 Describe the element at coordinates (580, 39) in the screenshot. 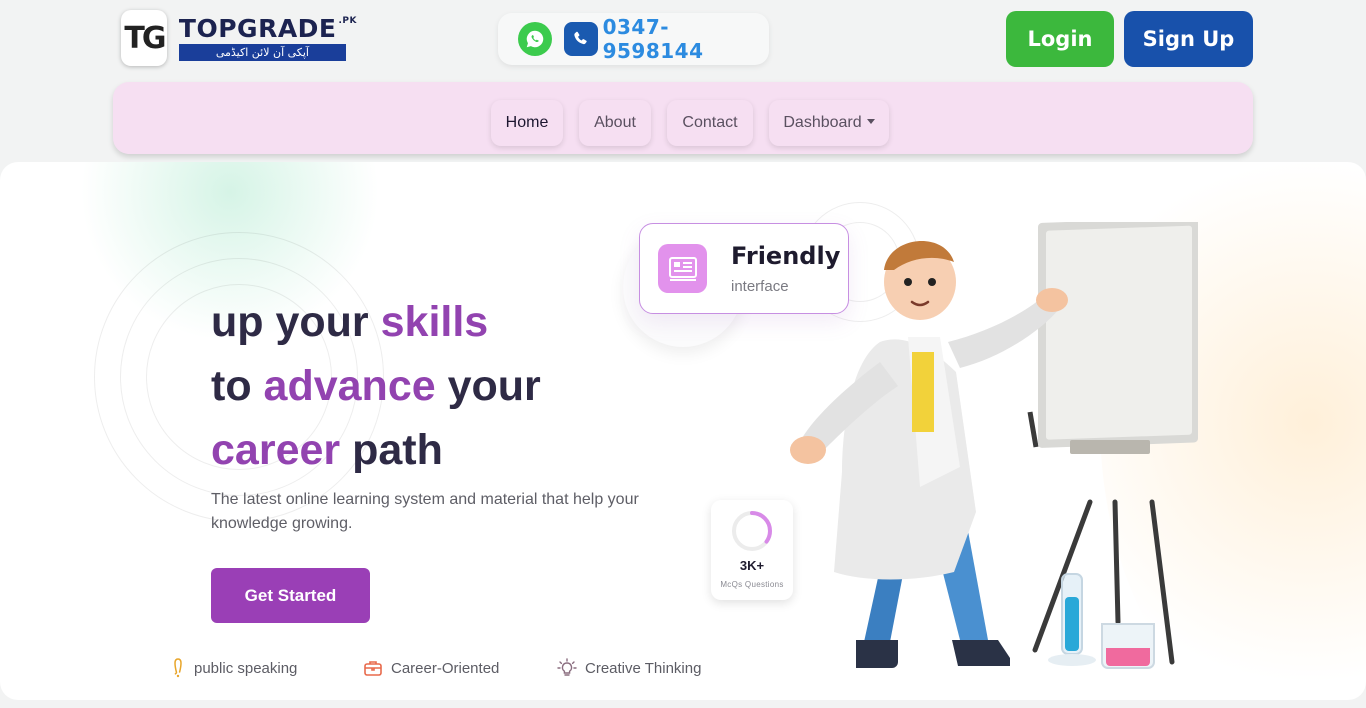

I see `phone-icon` at that location.